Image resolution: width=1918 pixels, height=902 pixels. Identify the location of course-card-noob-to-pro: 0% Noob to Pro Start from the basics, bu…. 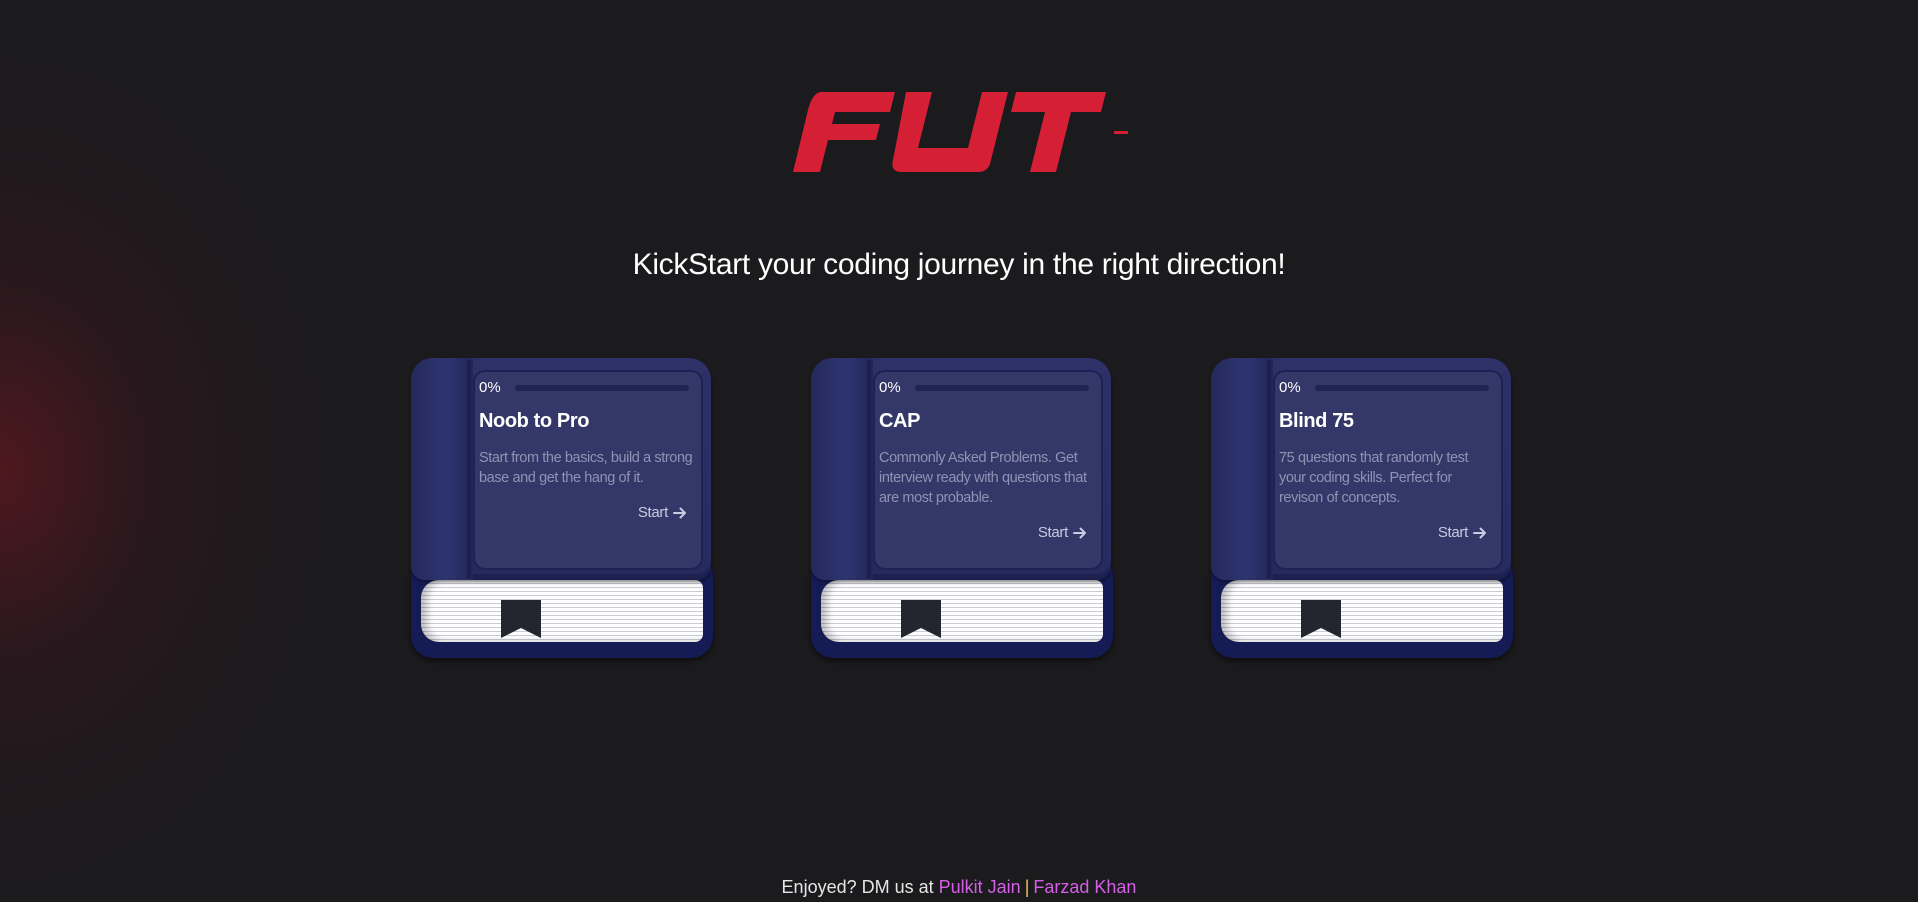
(562, 509).